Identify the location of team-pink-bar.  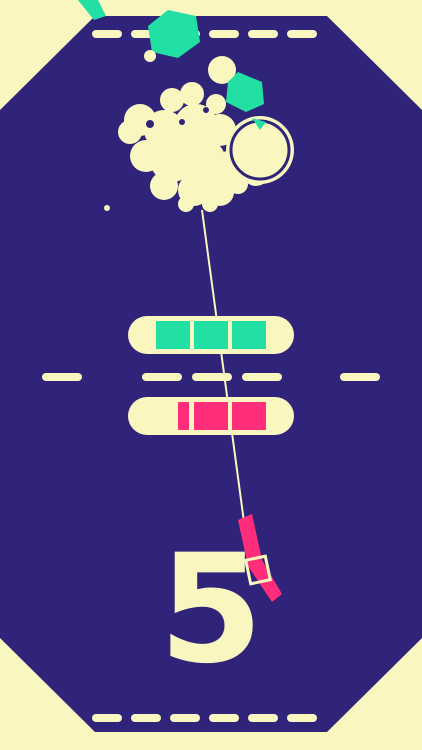
(211, 416).